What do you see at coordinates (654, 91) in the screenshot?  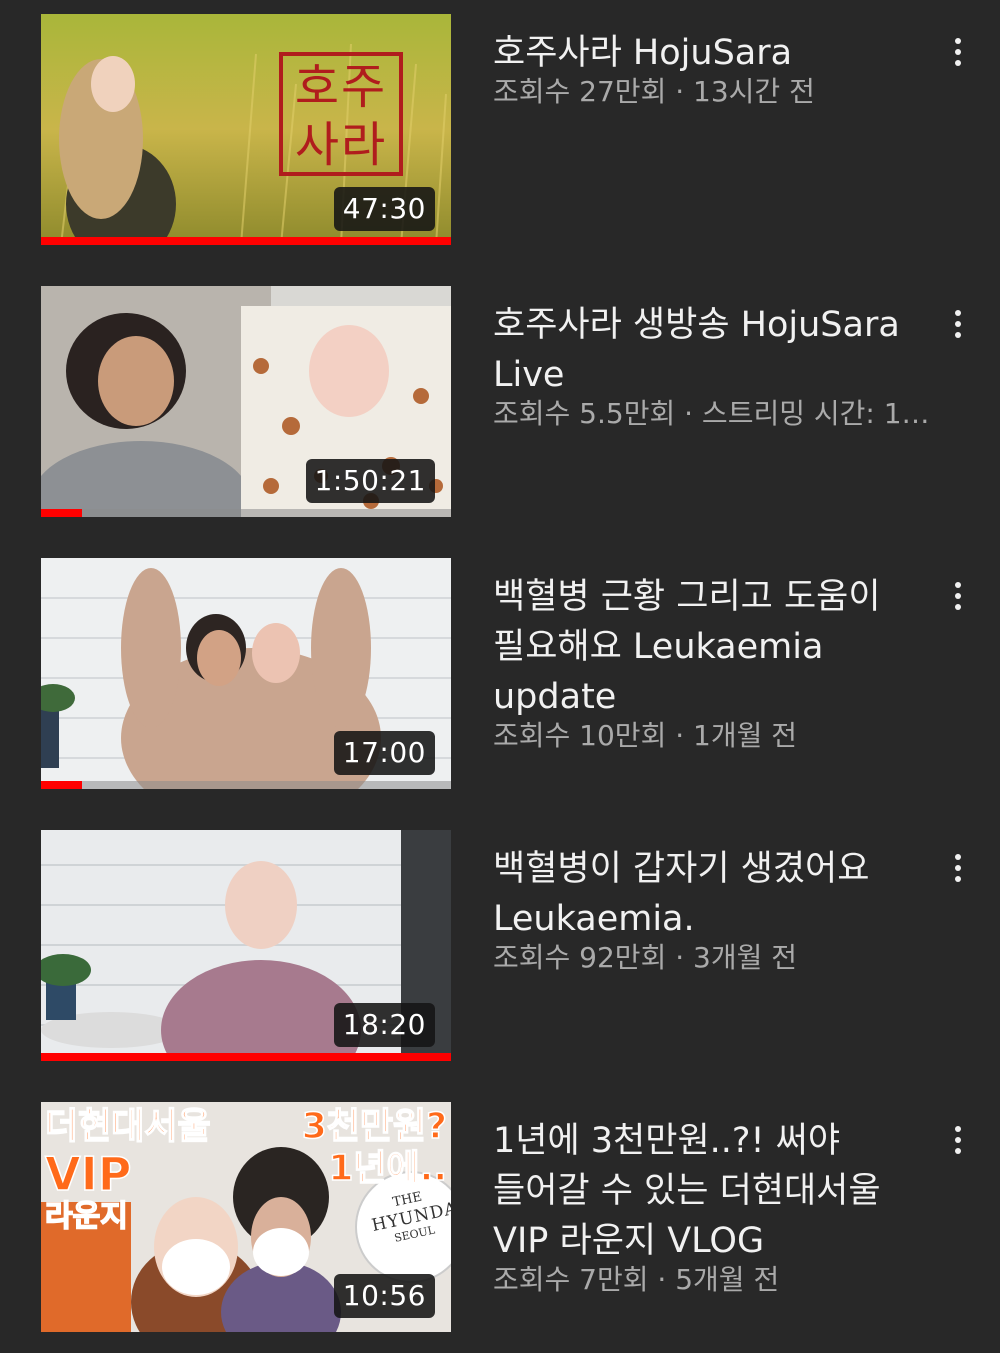 I see `video-meta: 조회수 27만회 · 13시간 전` at bounding box center [654, 91].